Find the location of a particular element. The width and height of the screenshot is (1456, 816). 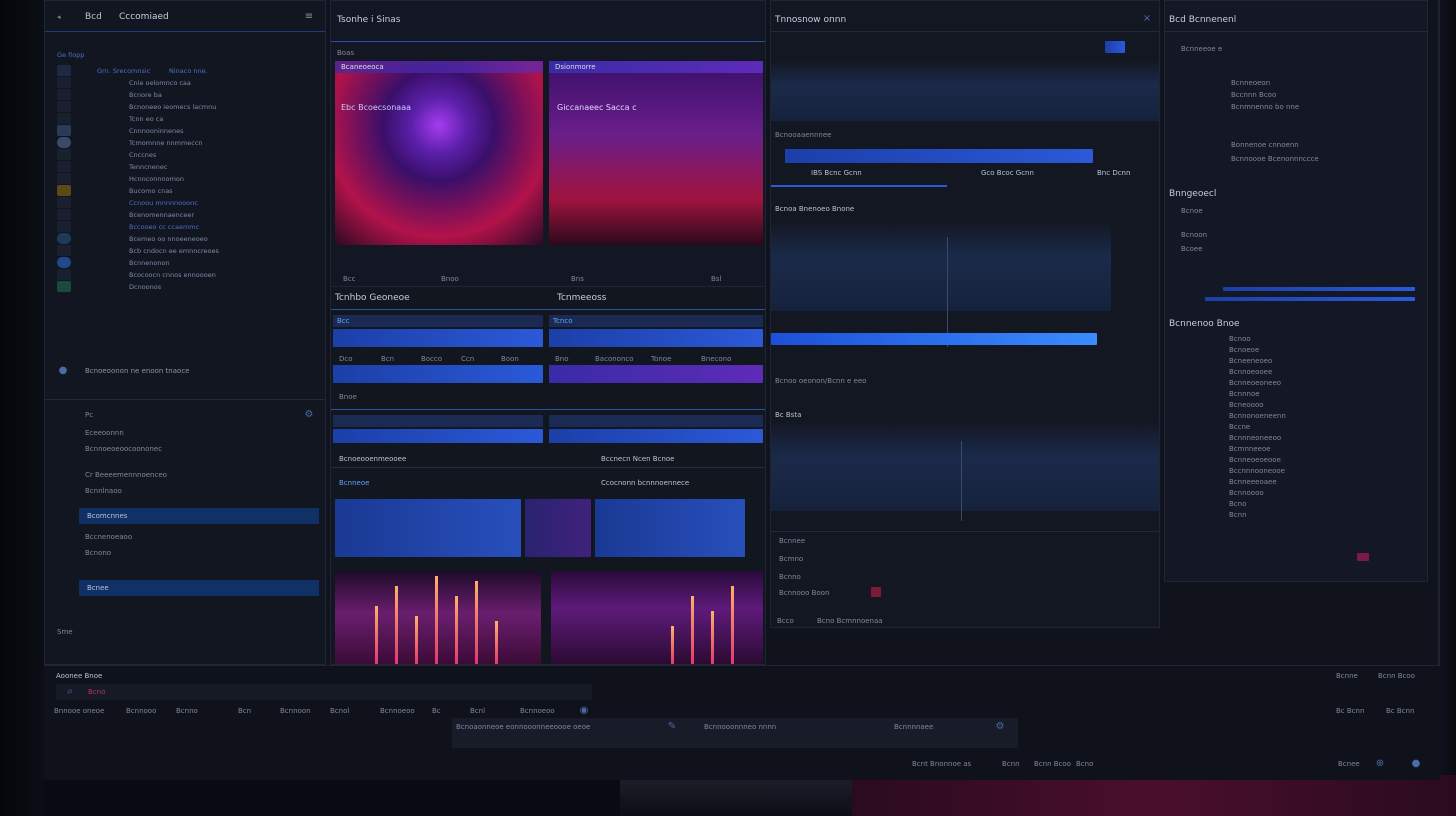

list-item: Ge fiopp is located at coordinates (191, 55).